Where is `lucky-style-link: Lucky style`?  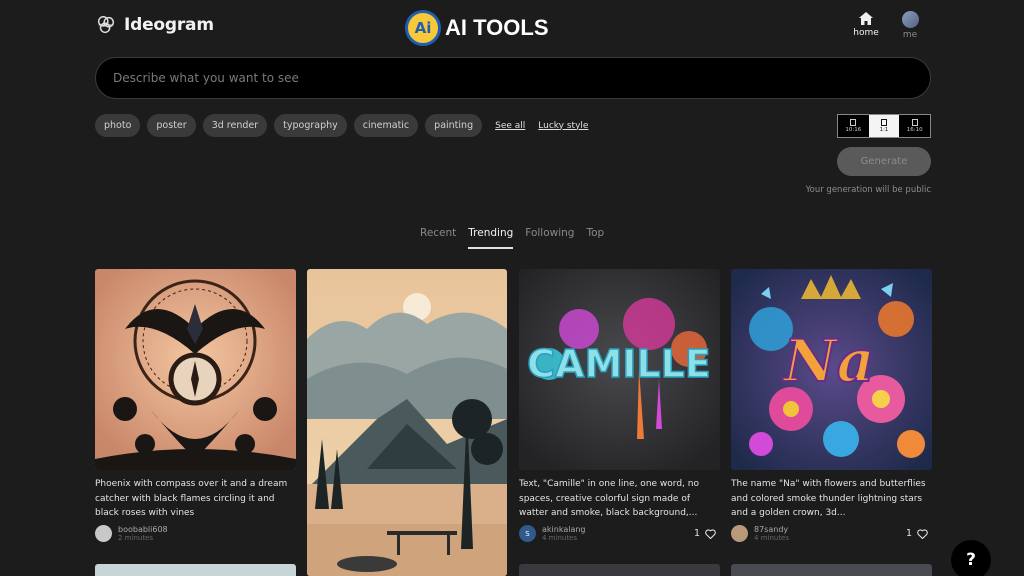 lucky-style-link: Lucky style is located at coordinates (563, 126).